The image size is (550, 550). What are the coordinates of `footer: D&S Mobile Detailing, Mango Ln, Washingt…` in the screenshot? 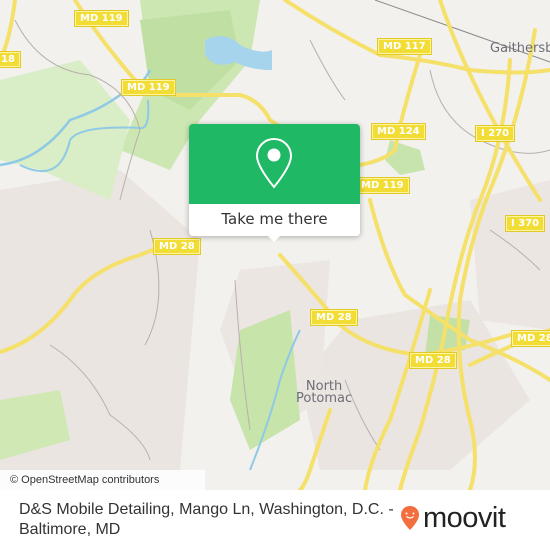 It's located at (275, 520).